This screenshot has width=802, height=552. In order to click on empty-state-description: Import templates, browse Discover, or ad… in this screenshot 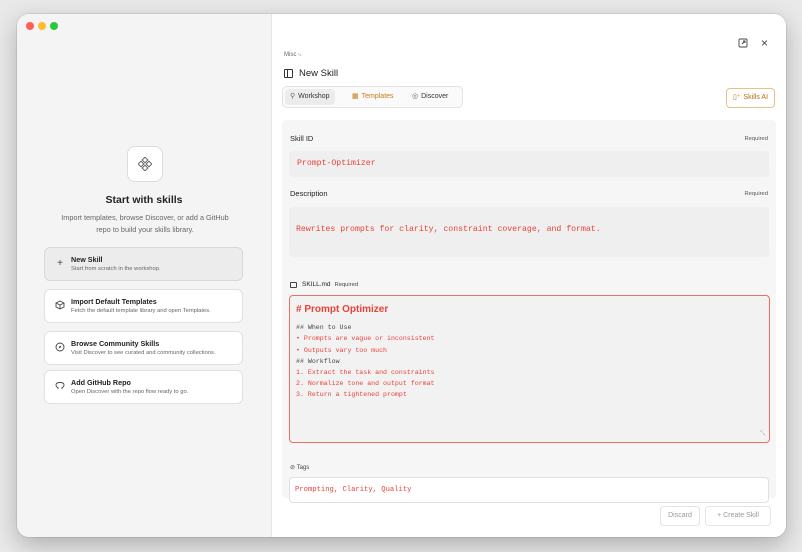, I will do `click(145, 223)`.